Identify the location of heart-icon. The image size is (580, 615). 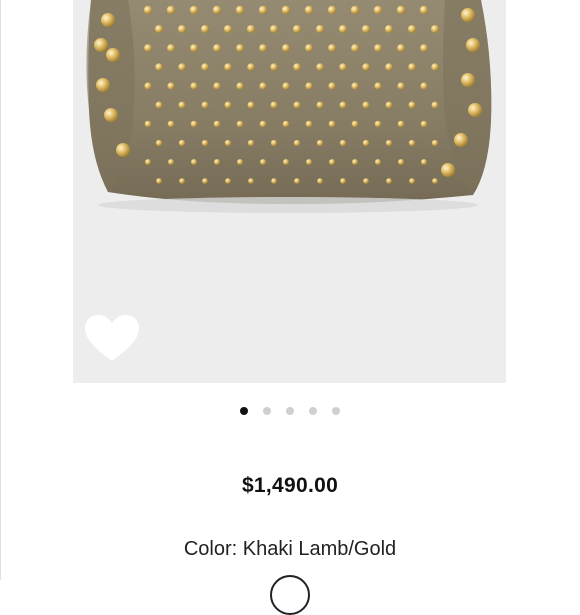
(112, 339).